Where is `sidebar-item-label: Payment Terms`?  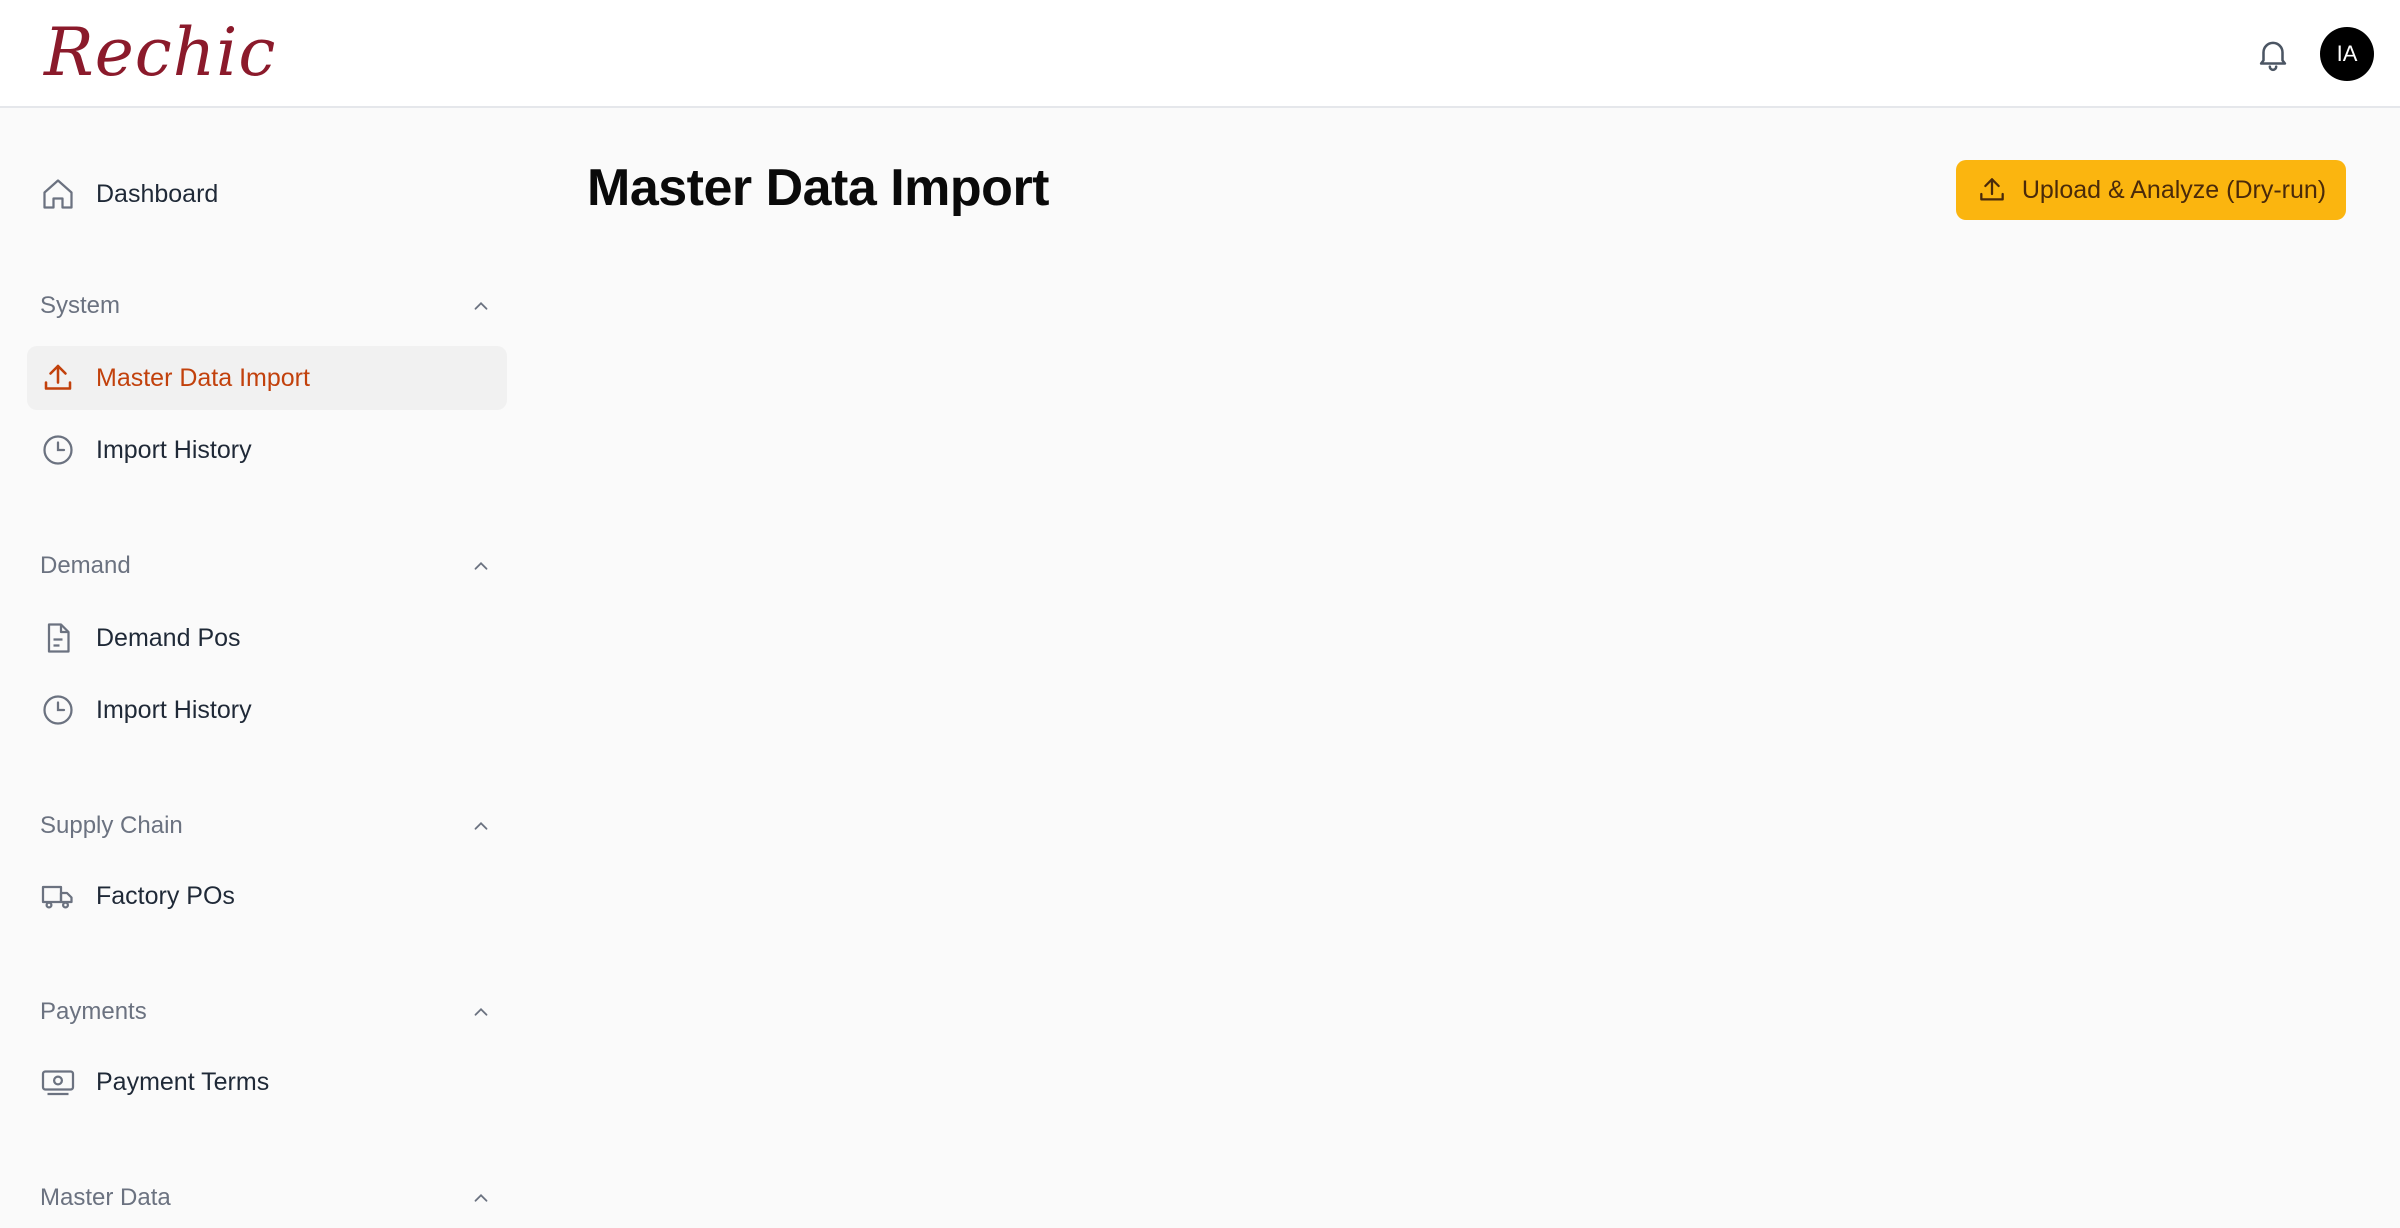
sidebar-item-label: Payment Terms is located at coordinates (183, 1081).